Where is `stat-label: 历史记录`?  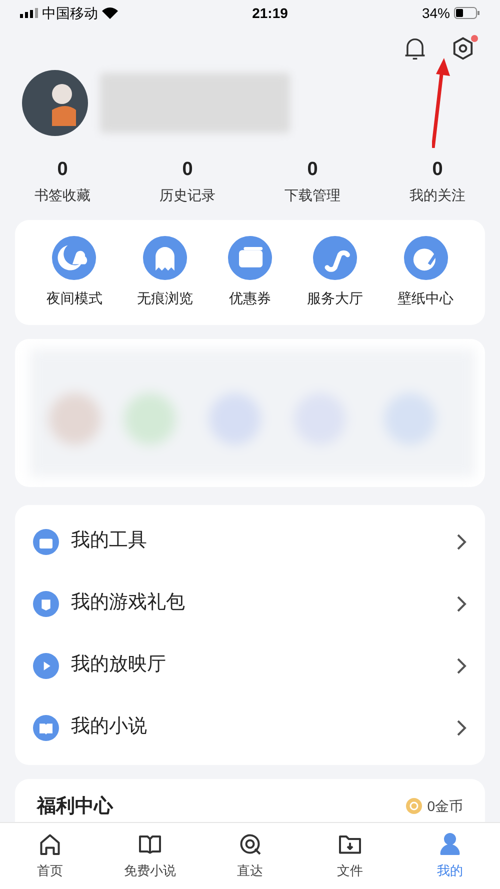
stat-label: 历史记录 is located at coordinates (188, 195).